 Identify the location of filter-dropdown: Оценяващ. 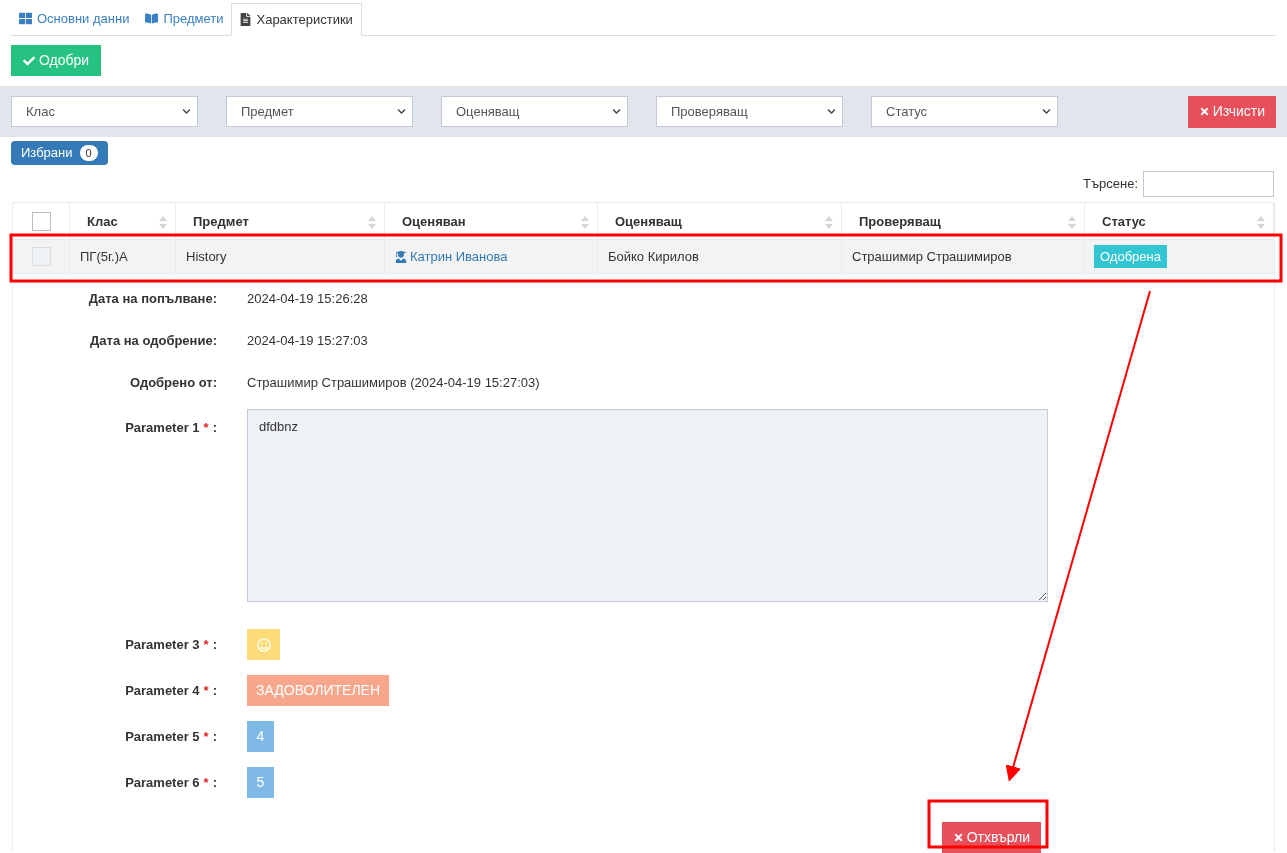
(534, 111).